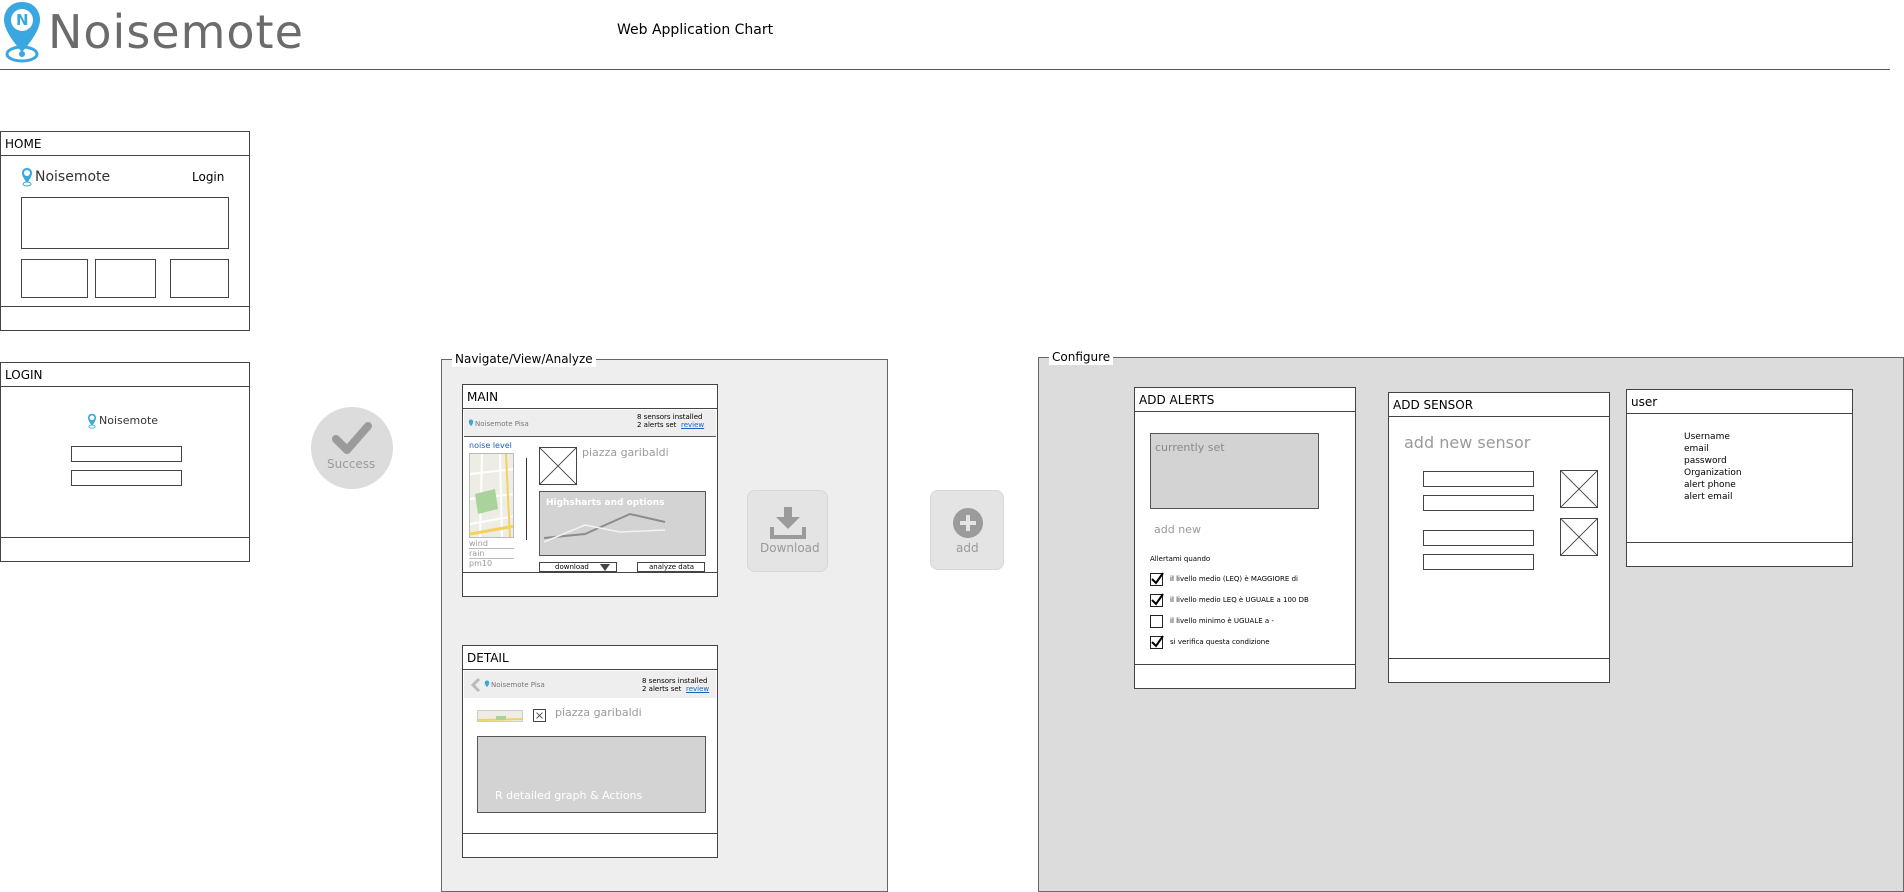 Image resolution: width=1904 pixels, height=892 pixels. Describe the element at coordinates (1156, 621) in the screenshot. I see `alert-condition-3-checkbox` at that location.